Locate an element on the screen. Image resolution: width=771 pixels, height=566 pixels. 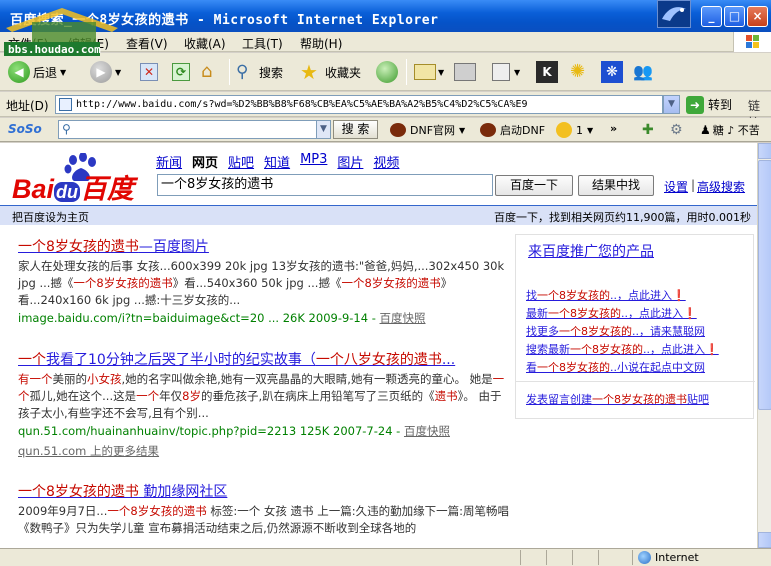
baidu-search-button: 百度一下 is located at coordinates (534, 185).